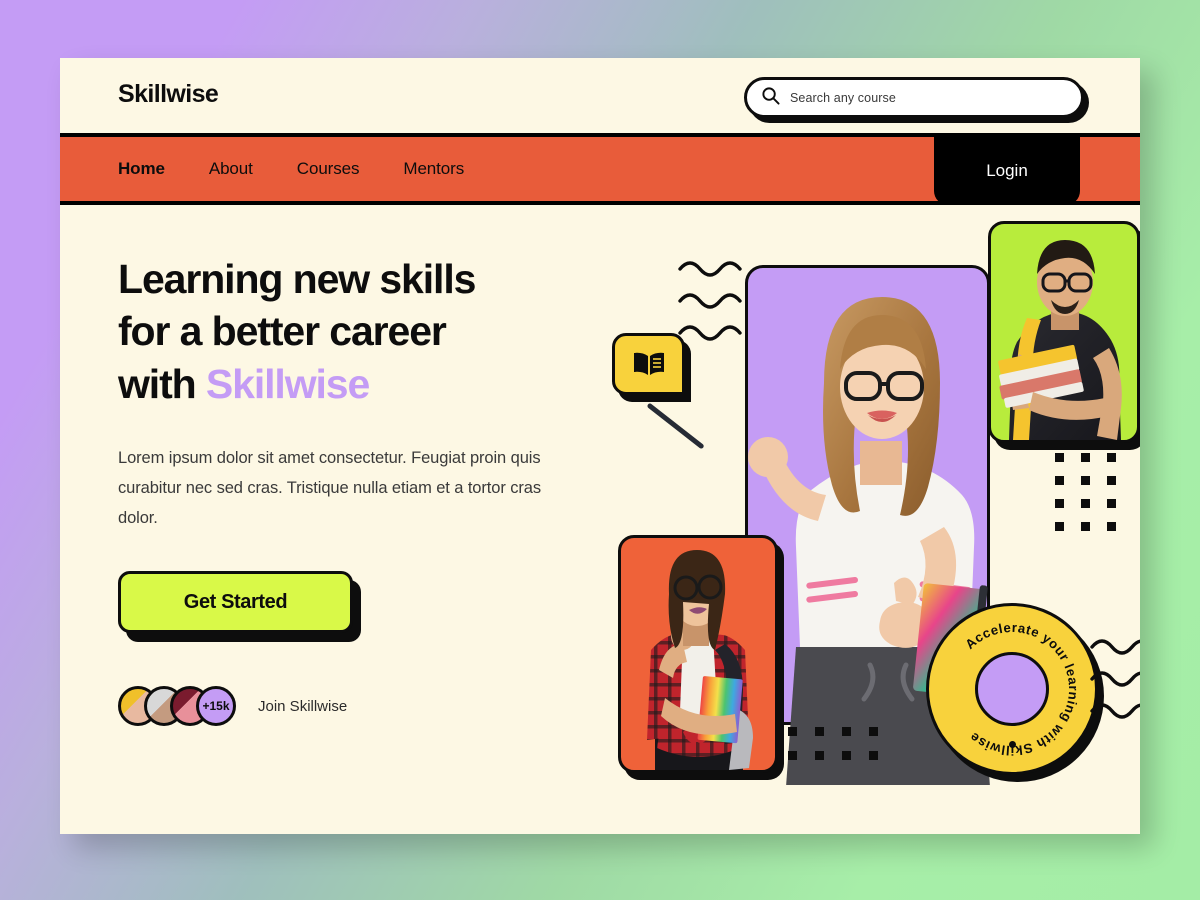 The image size is (1200, 900). I want to click on nav-item-home: Home, so click(141, 169).